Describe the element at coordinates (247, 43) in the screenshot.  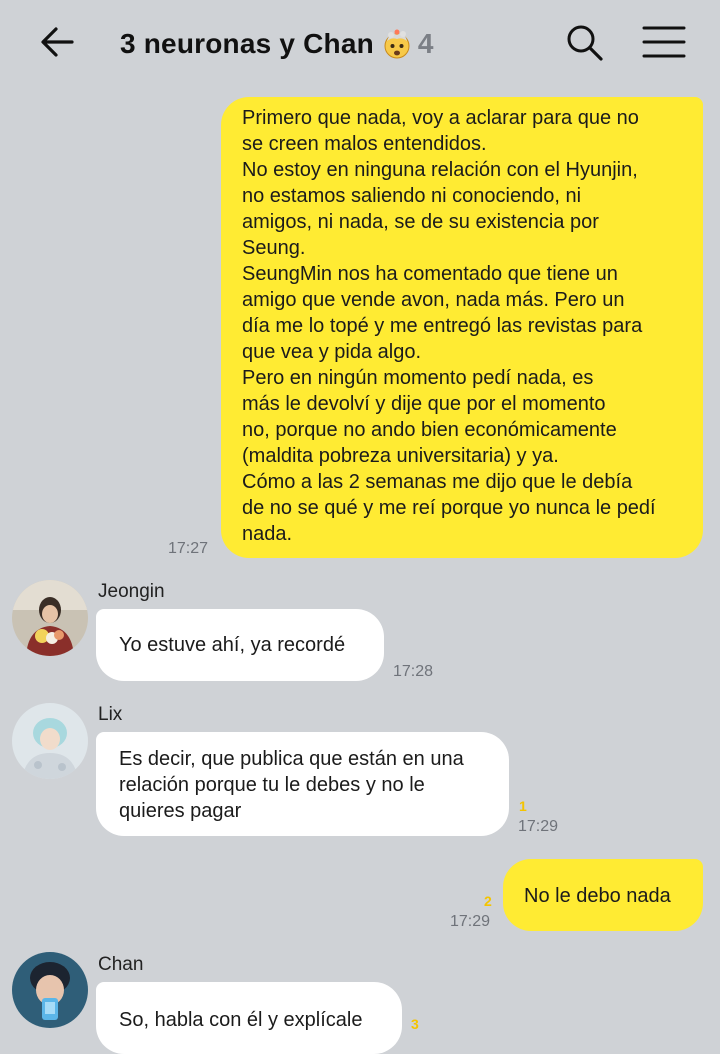
I see `chat-title-text: 3 neuronas y Chan` at that location.